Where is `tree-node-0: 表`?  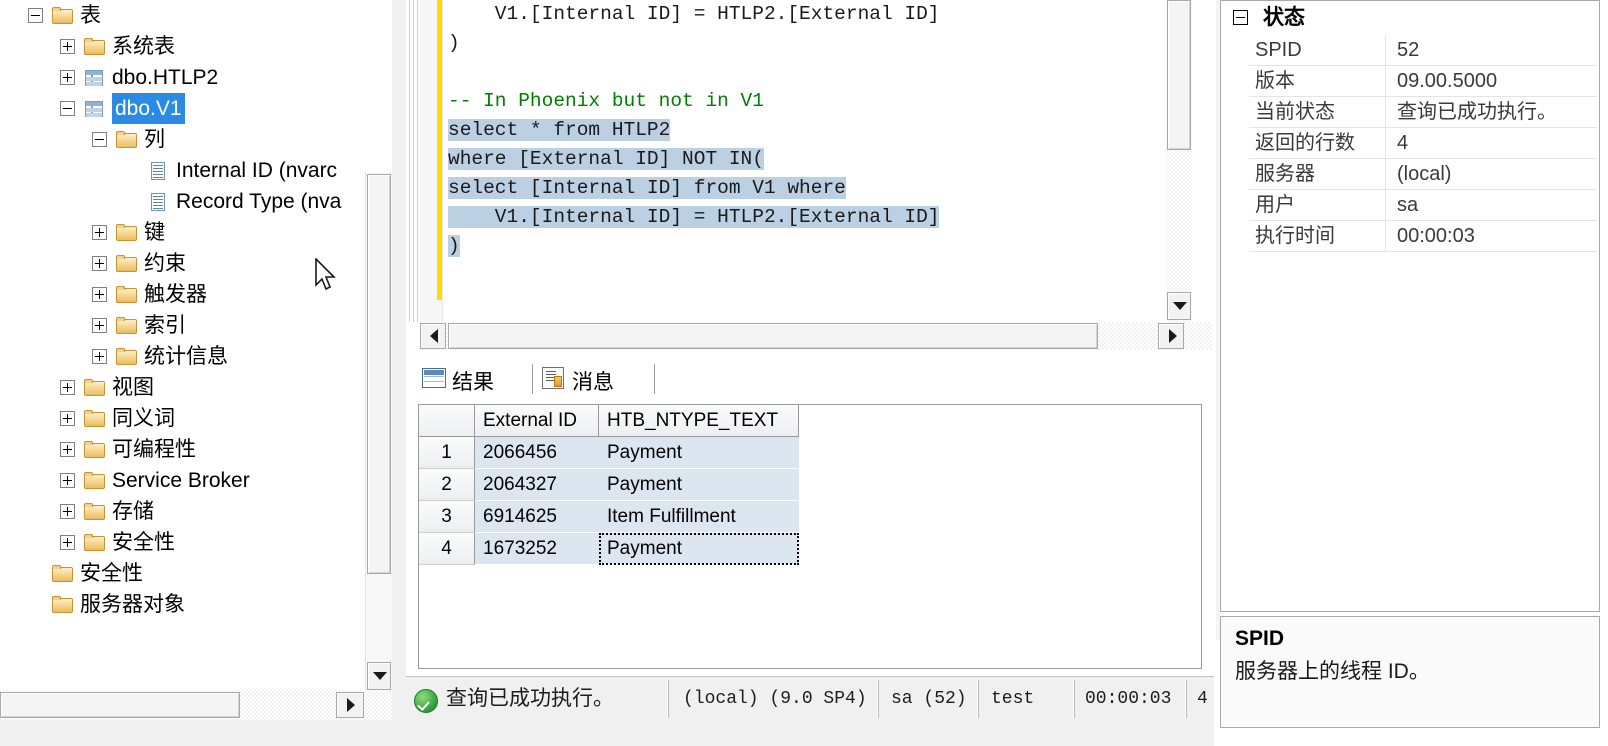
tree-node-0: 表 is located at coordinates (186, 15).